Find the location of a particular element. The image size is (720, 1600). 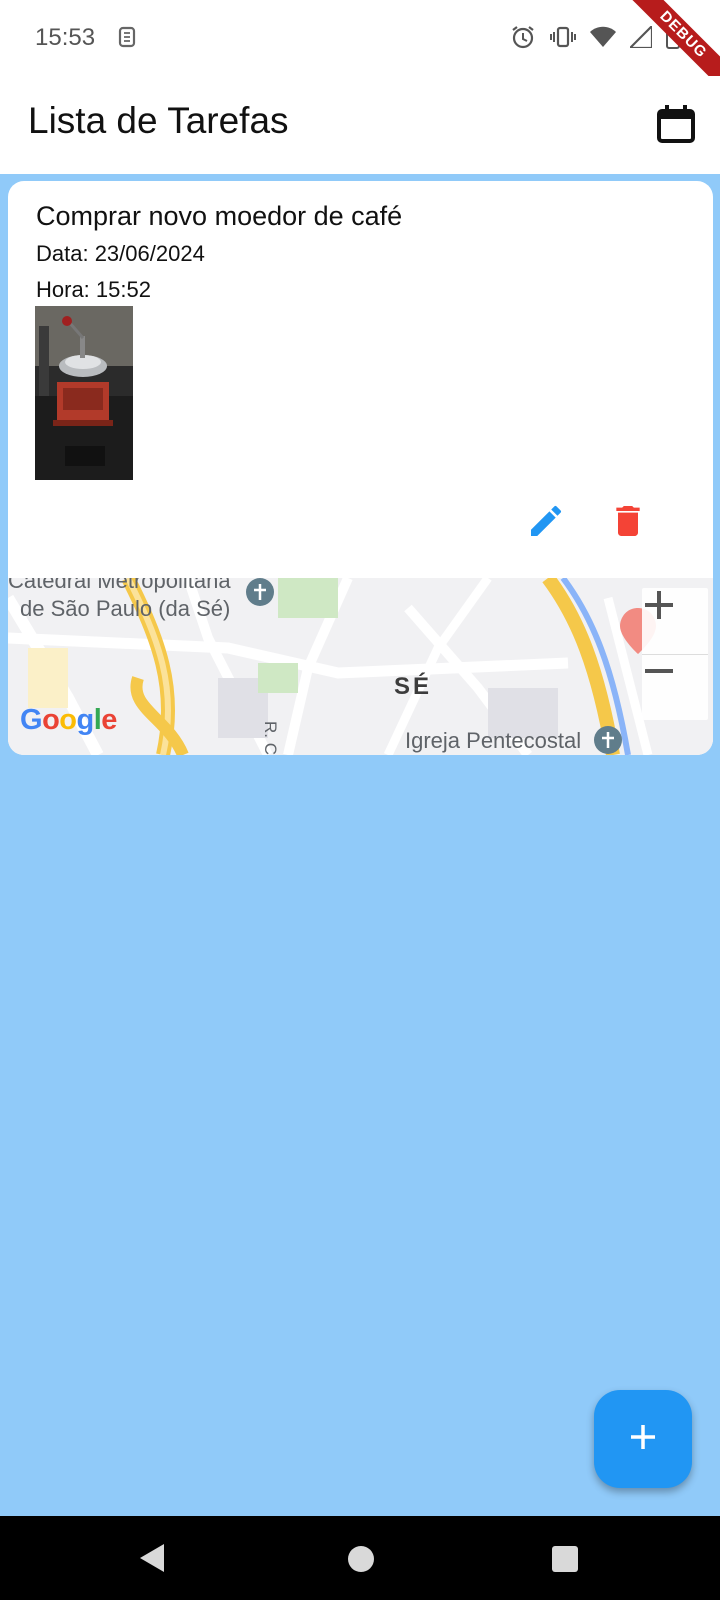

system-nav-bar is located at coordinates (360, 1558).